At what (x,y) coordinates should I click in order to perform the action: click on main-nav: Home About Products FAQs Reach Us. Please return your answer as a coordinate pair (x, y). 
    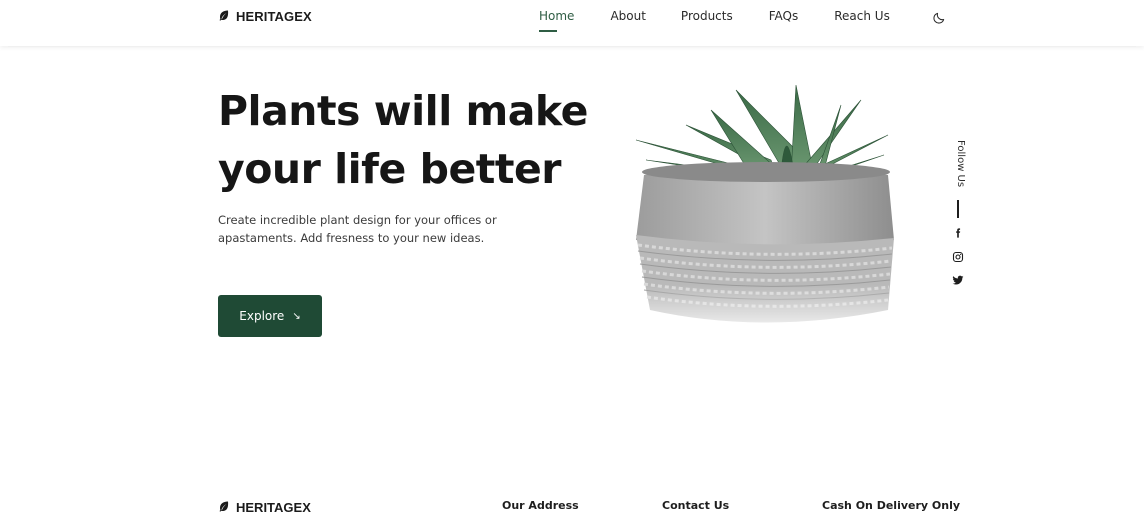
    Looking at the image, I should click on (714, 20).